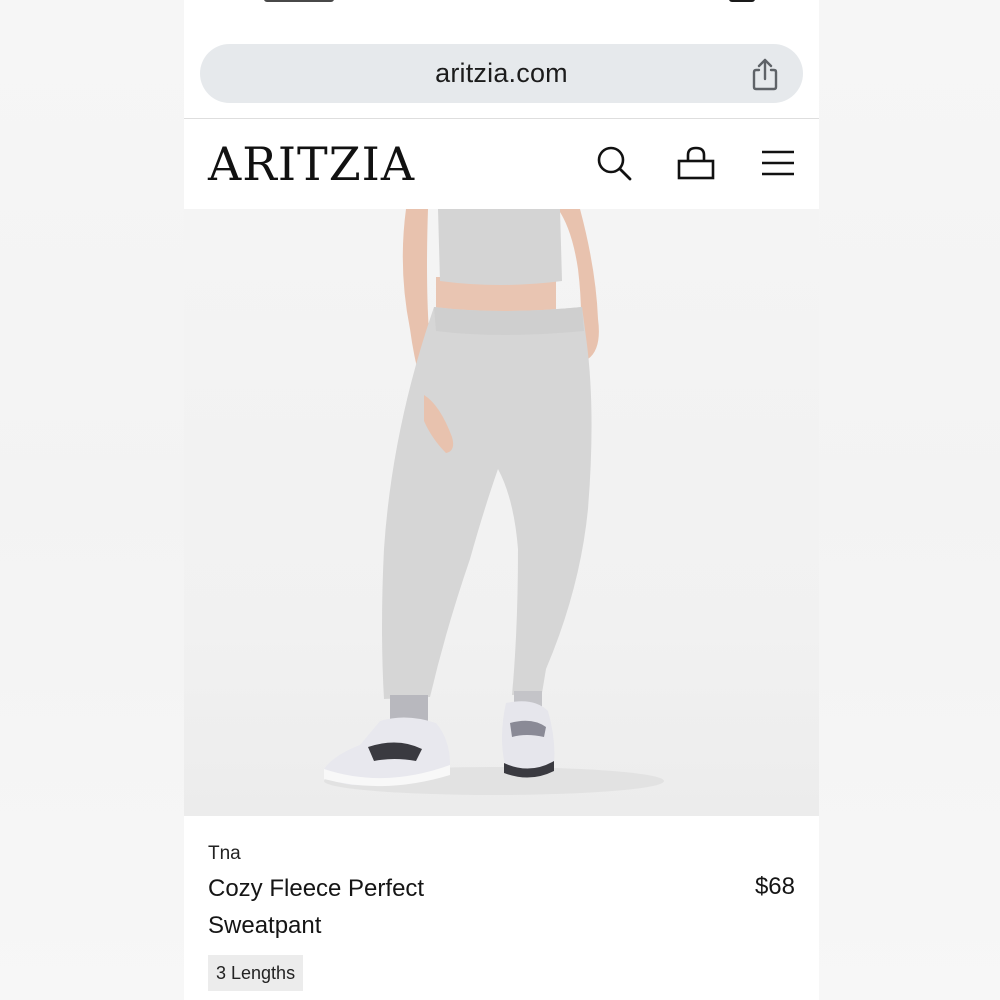  Describe the element at coordinates (487, 503) in the screenshot. I see `sweatpants` at that location.